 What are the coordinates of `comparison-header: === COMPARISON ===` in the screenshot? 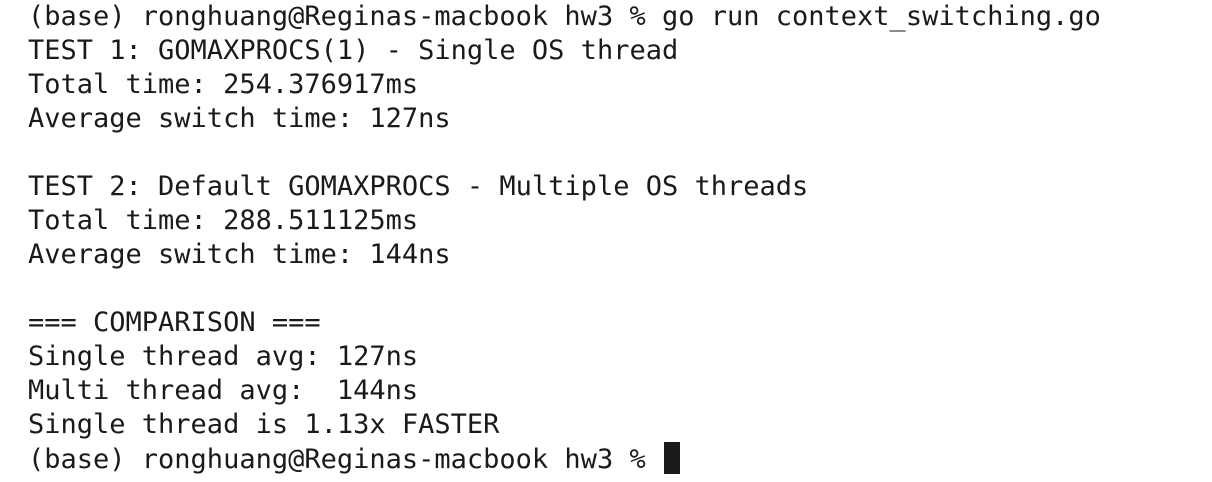 It's located at (174, 322).